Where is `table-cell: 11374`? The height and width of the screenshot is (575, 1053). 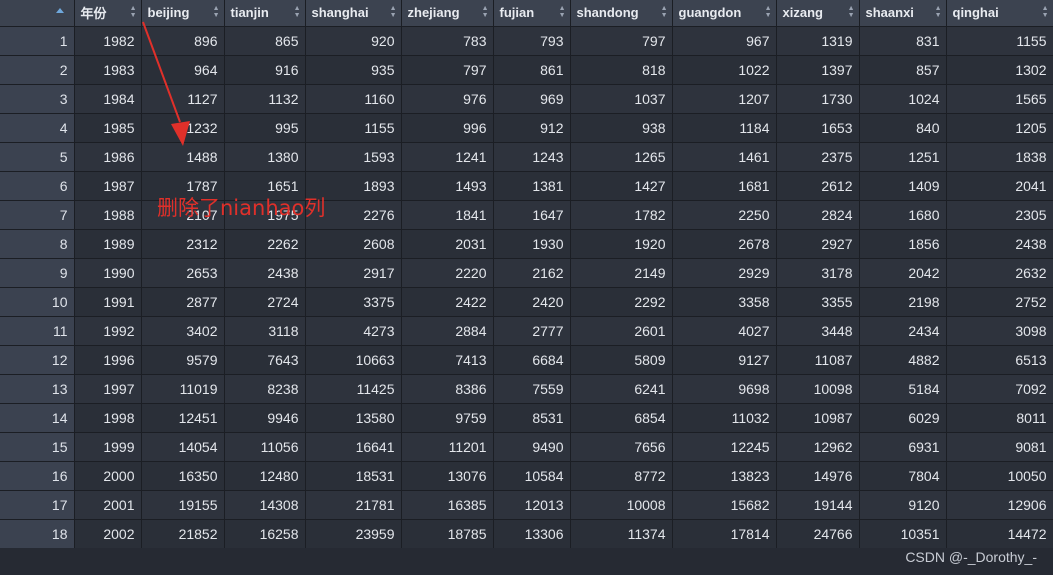 table-cell: 11374 is located at coordinates (621, 534).